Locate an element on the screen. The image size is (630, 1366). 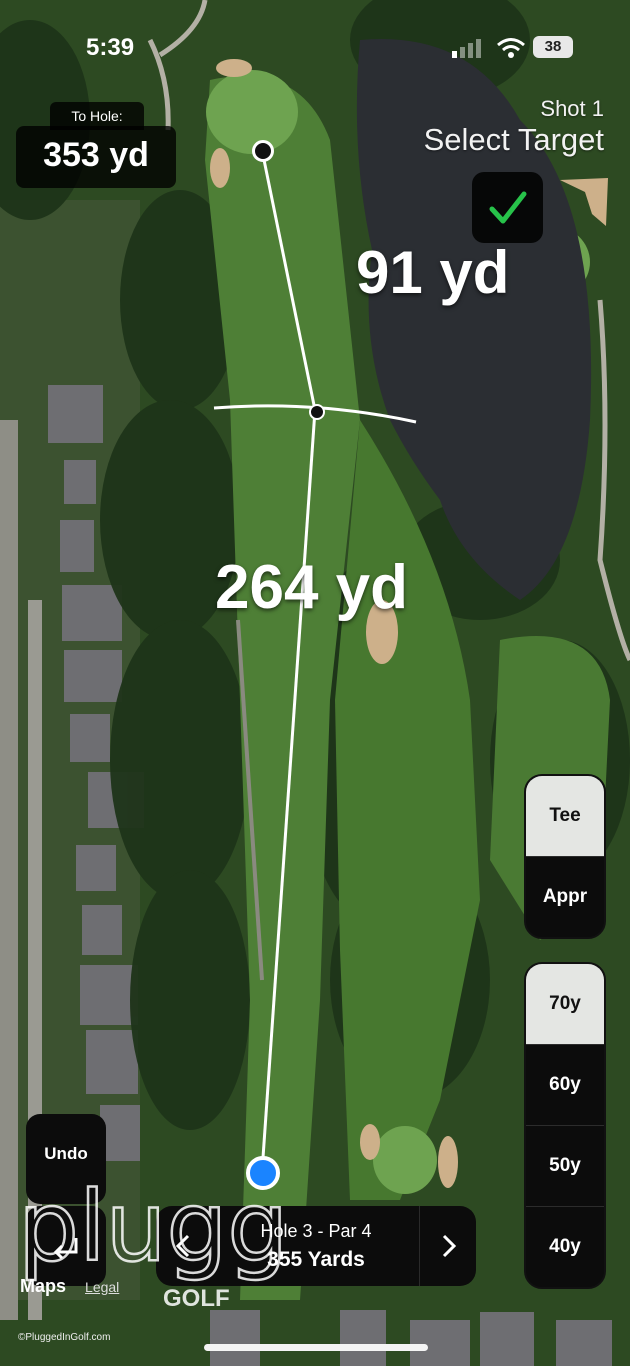
watermark-sub: GOLF is located at coordinates (196, 1298).